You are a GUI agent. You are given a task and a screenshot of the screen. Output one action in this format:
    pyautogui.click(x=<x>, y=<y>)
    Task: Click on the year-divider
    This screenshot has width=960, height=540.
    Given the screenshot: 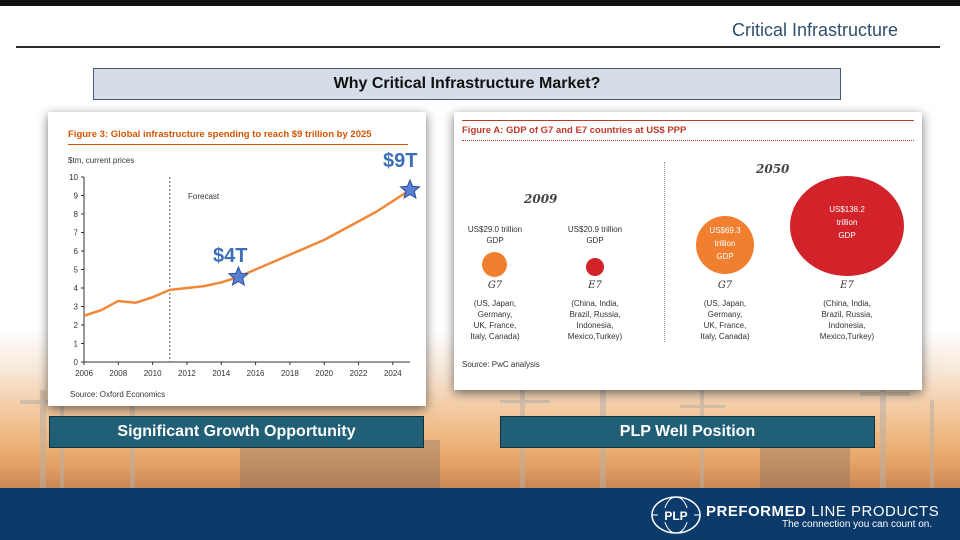 What is the action you would take?
    pyautogui.click(x=664, y=252)
    